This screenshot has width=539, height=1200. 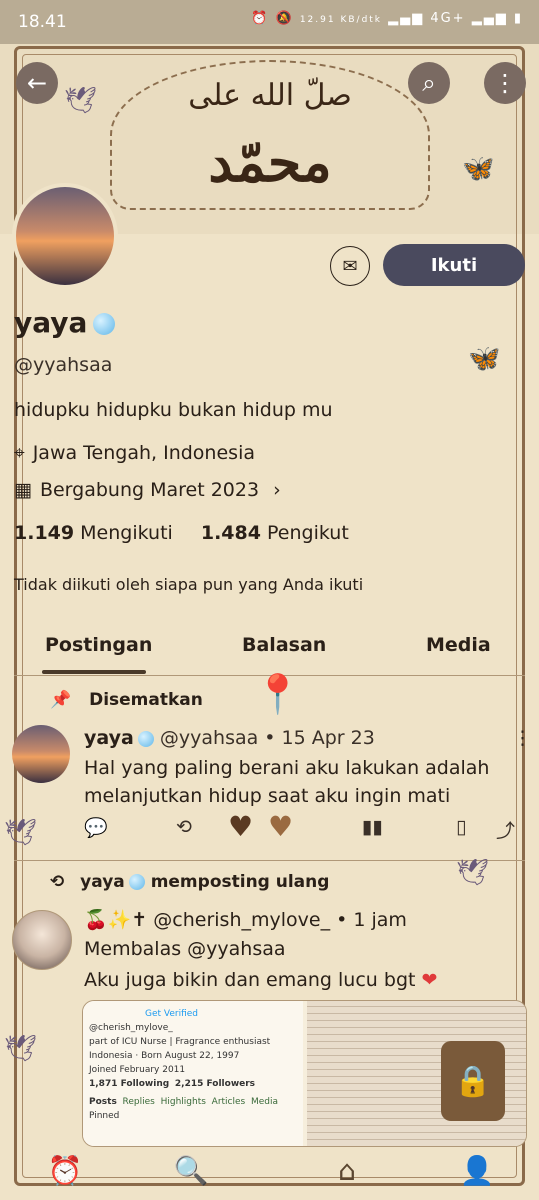 I want to click on repost-author: yaya, so click(x=102, y=882).